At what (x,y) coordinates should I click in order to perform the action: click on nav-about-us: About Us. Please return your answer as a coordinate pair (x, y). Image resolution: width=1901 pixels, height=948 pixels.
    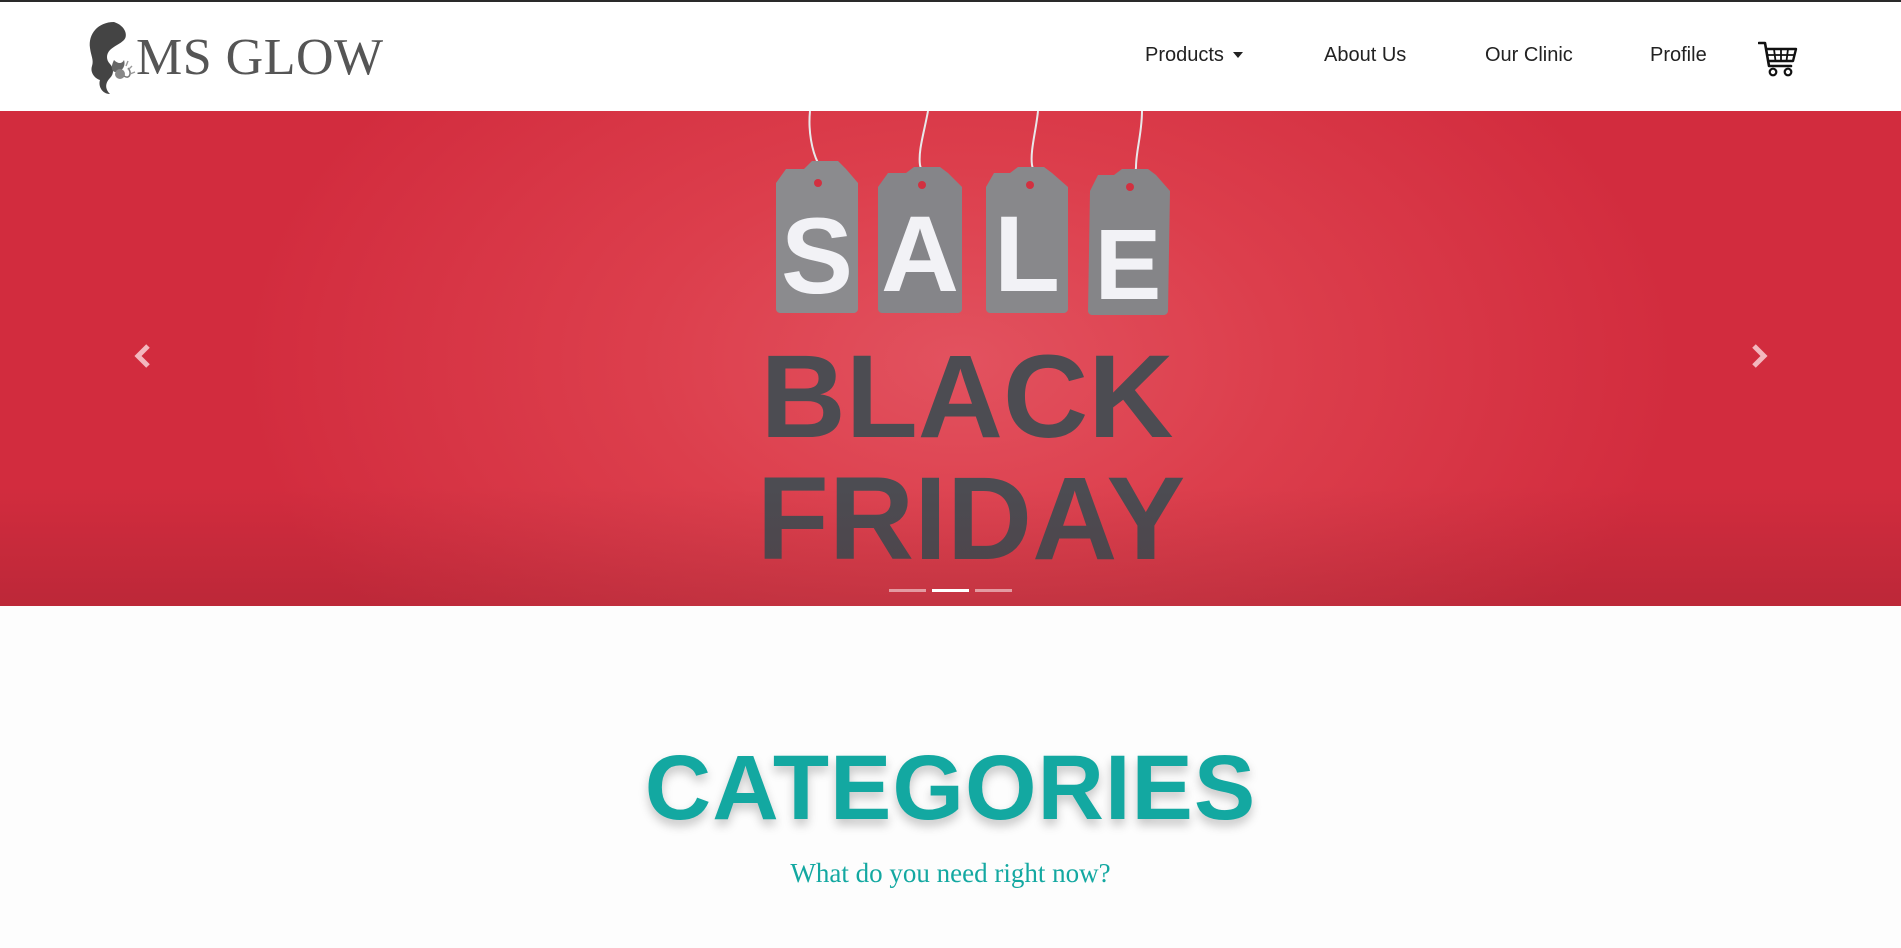
    Looking at the image, I should click on (1365, 55).